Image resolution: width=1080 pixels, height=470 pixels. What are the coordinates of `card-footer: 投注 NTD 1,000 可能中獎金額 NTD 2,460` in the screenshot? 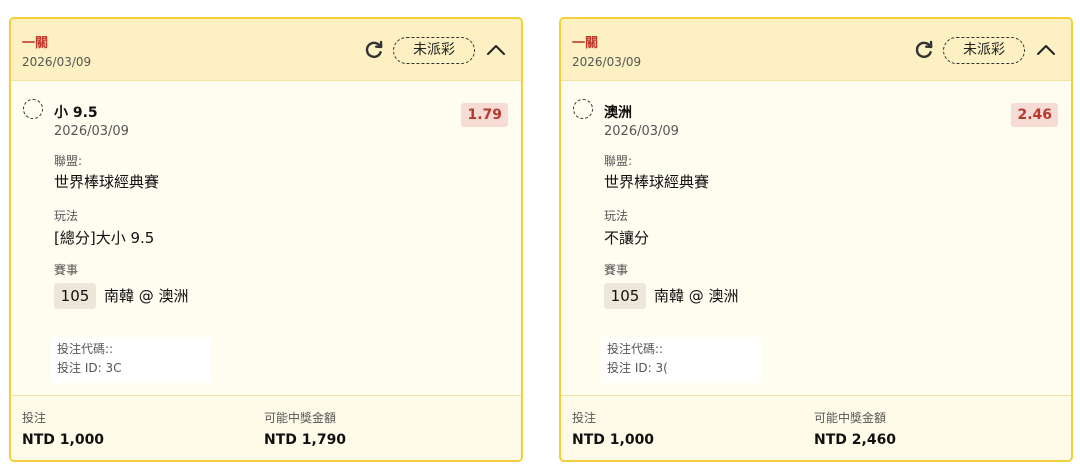 It's located at (816, 427).